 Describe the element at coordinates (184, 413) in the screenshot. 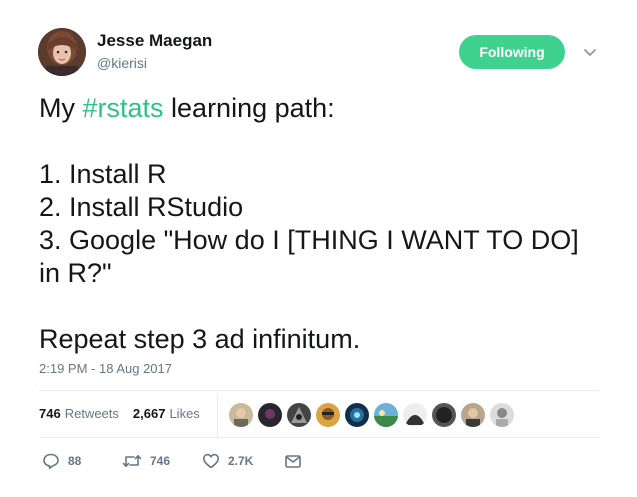

I see `likes-label: Likes` at that location.